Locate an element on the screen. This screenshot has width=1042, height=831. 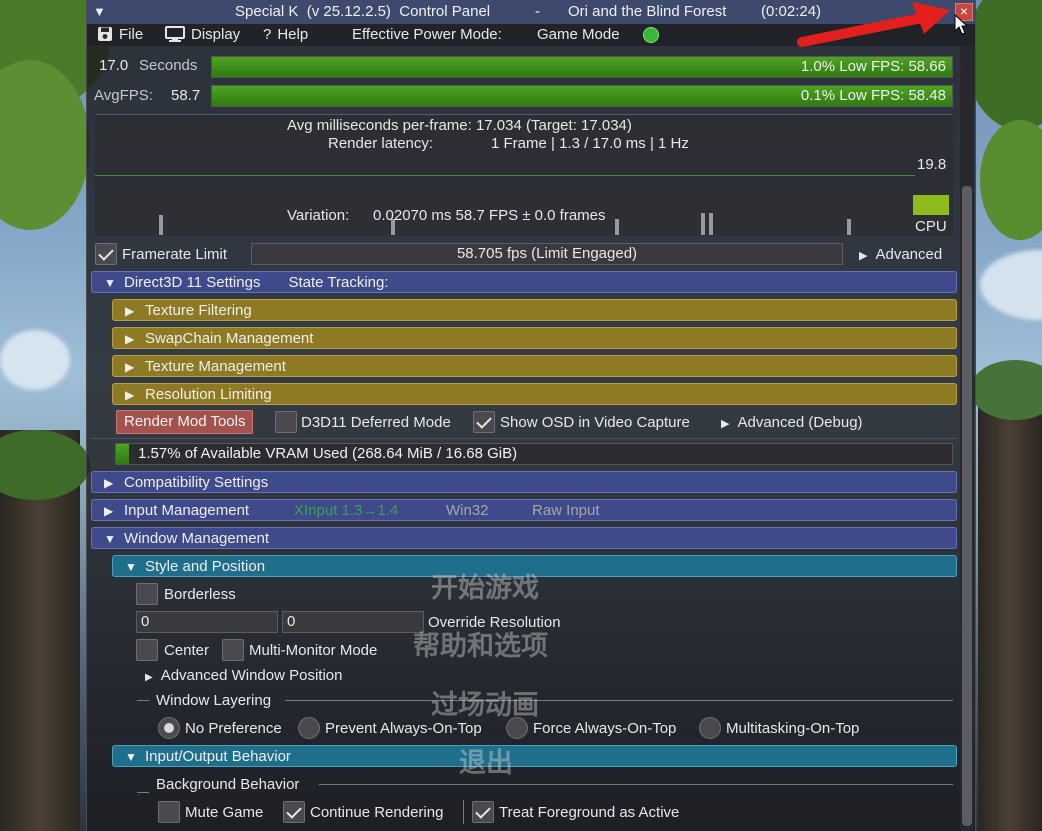
window-layering-label: Window Layering is located at coordinates (214, 700).